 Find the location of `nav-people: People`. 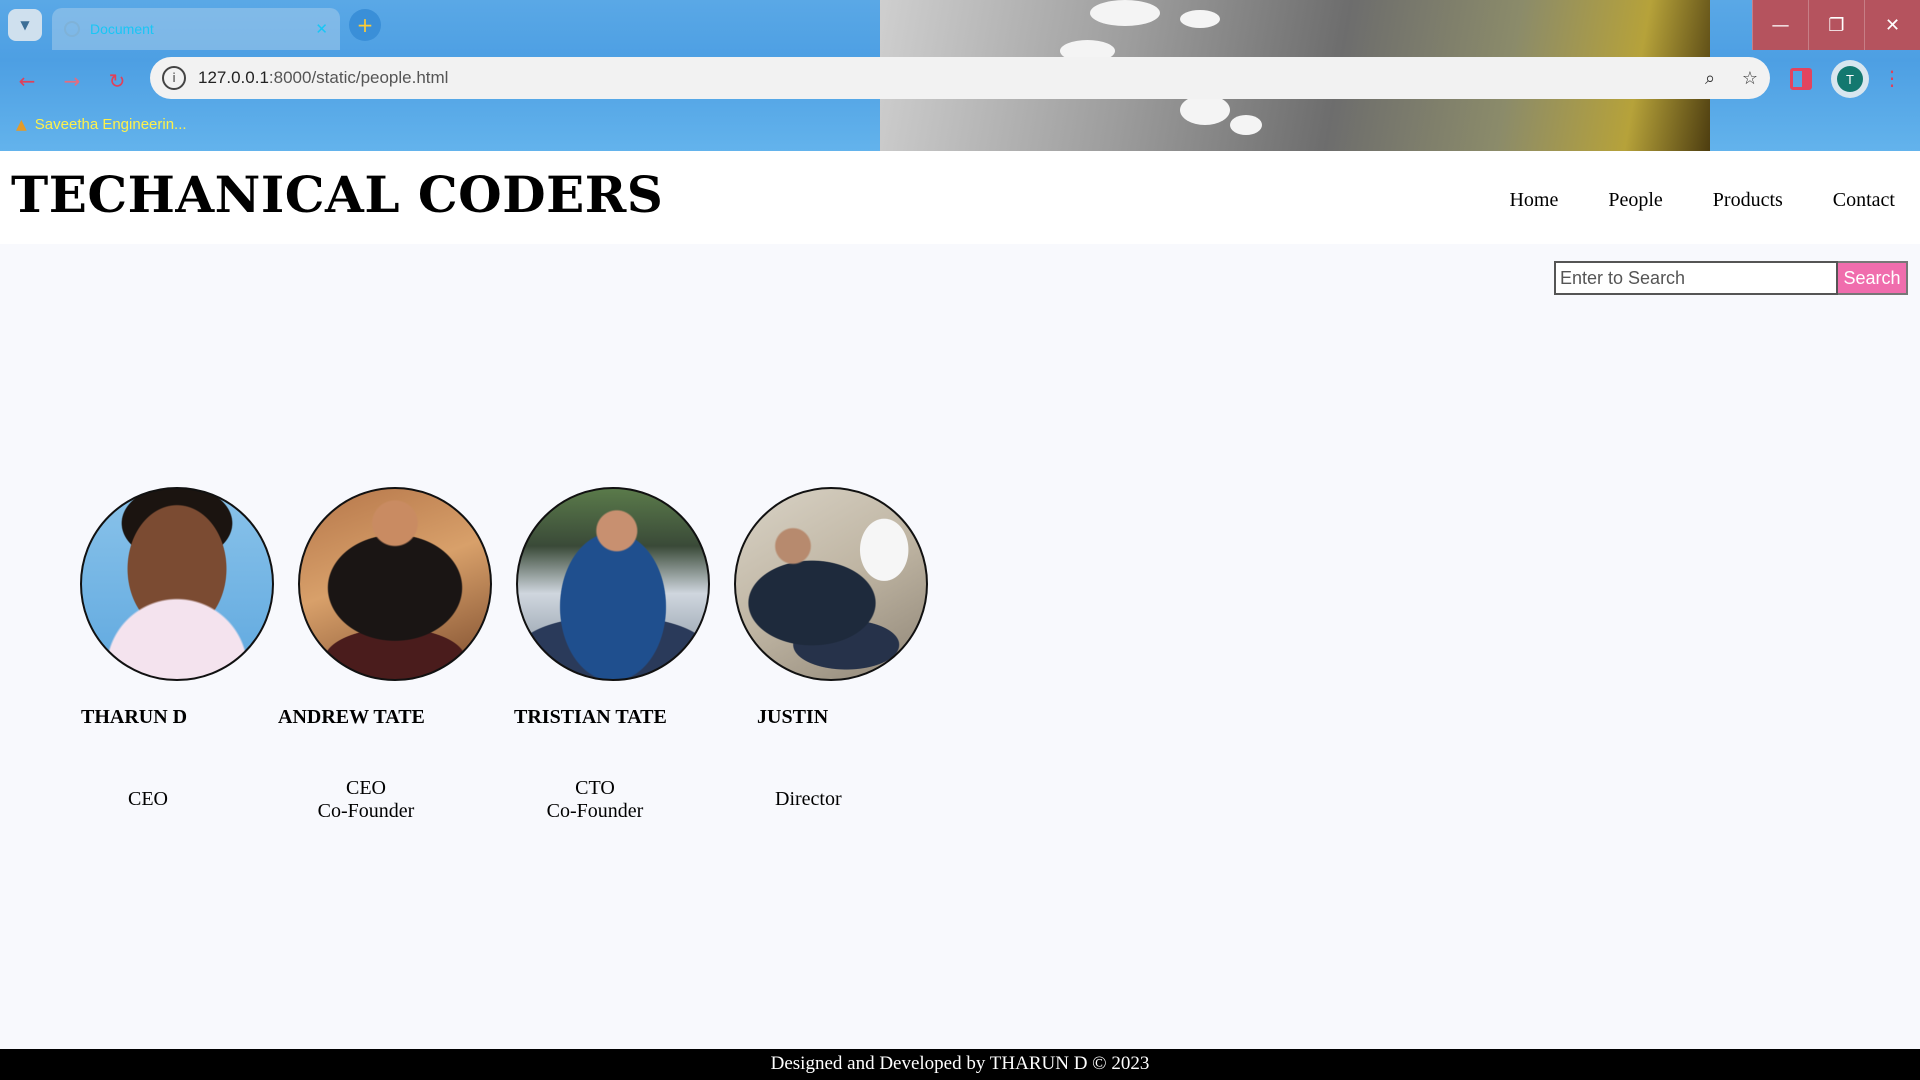

nav-people: People is located at coordinates (1635, 200).